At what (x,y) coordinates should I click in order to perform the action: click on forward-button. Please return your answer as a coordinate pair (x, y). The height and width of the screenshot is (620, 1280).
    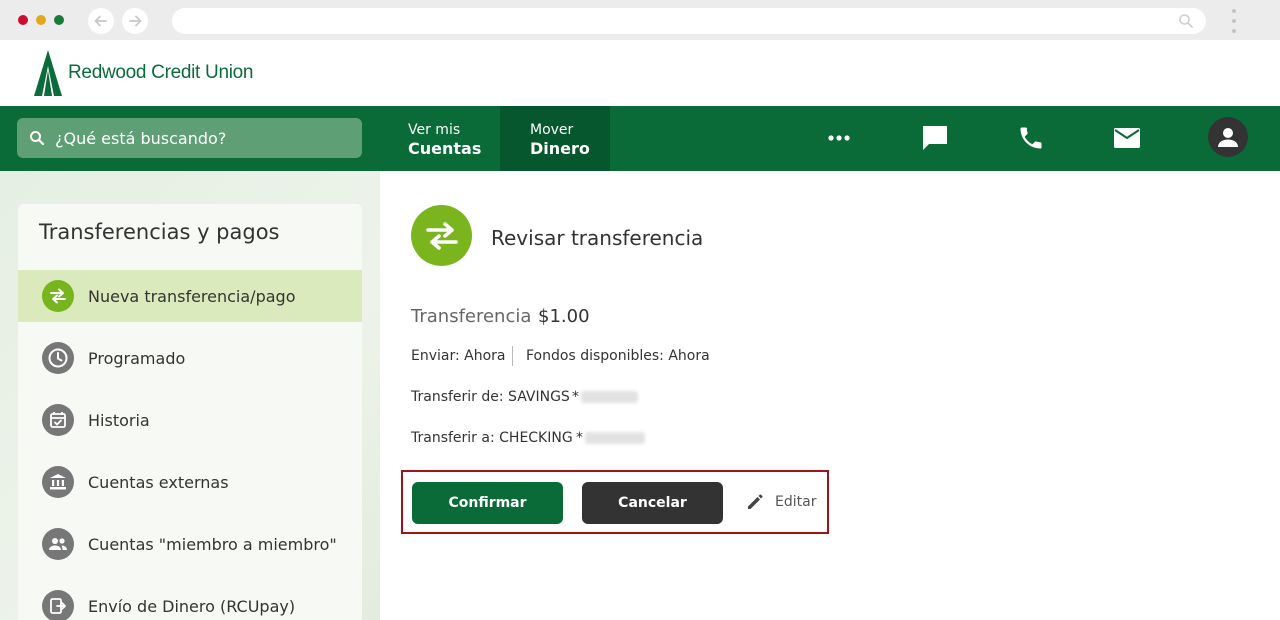
    Looking at the image, I should click on (135, 21).